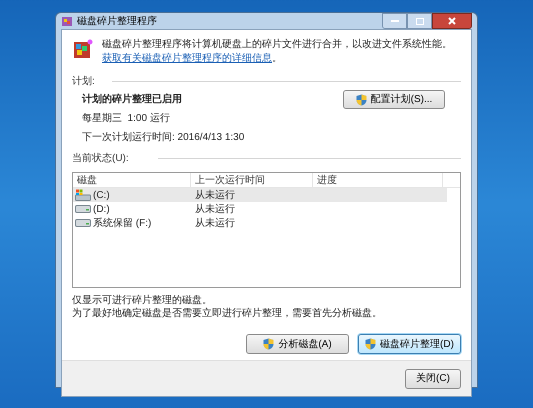  I want to click on current-status-heading: 当前状态(U):, so click(101, 159).